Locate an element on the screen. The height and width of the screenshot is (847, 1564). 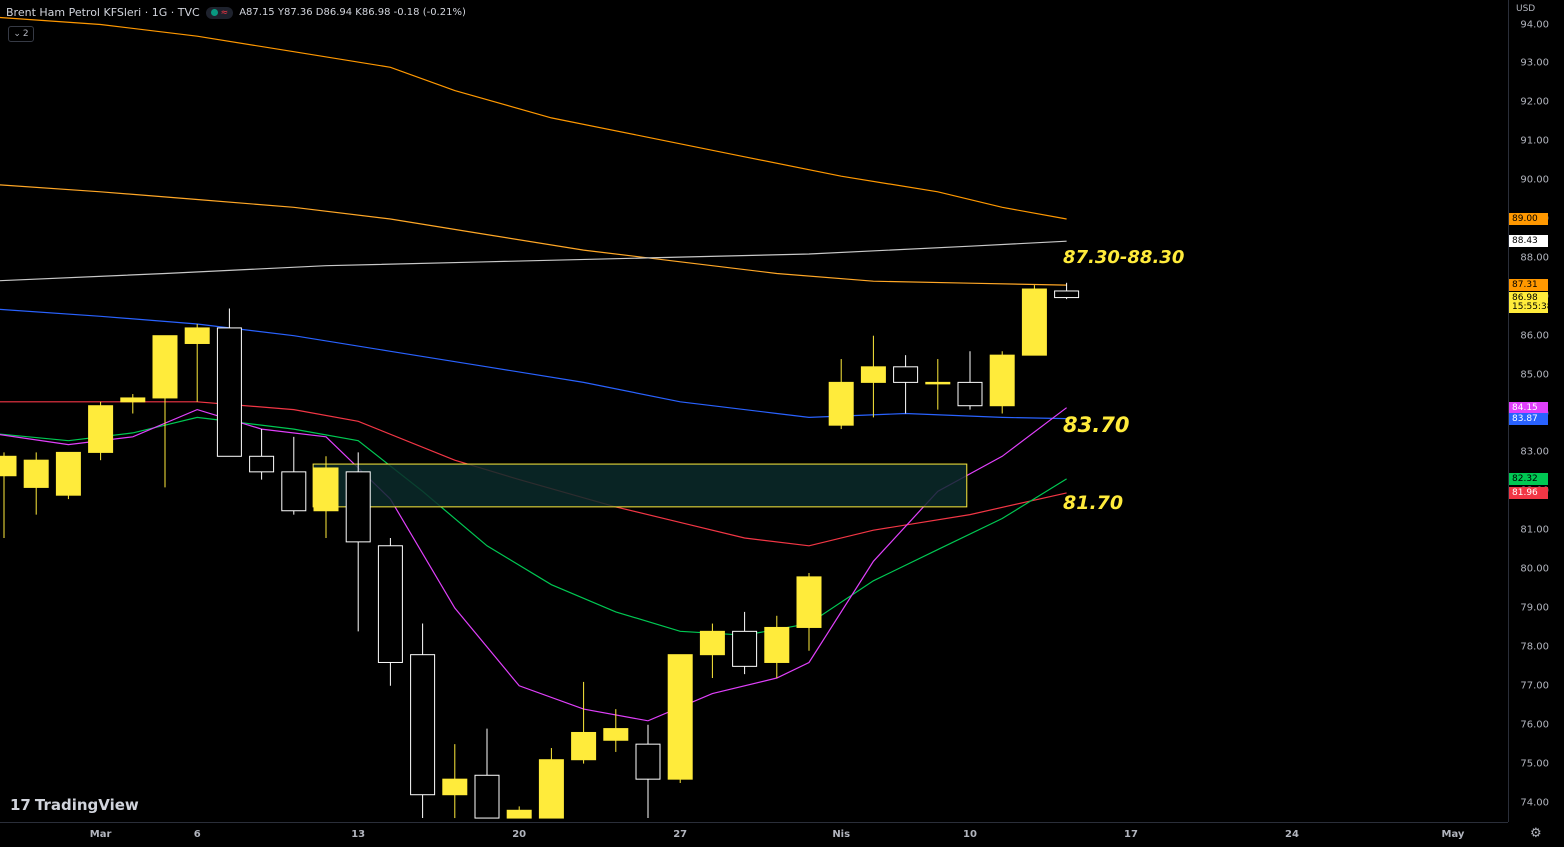
time-tick: 24 is located at coordinates (1292, 834).